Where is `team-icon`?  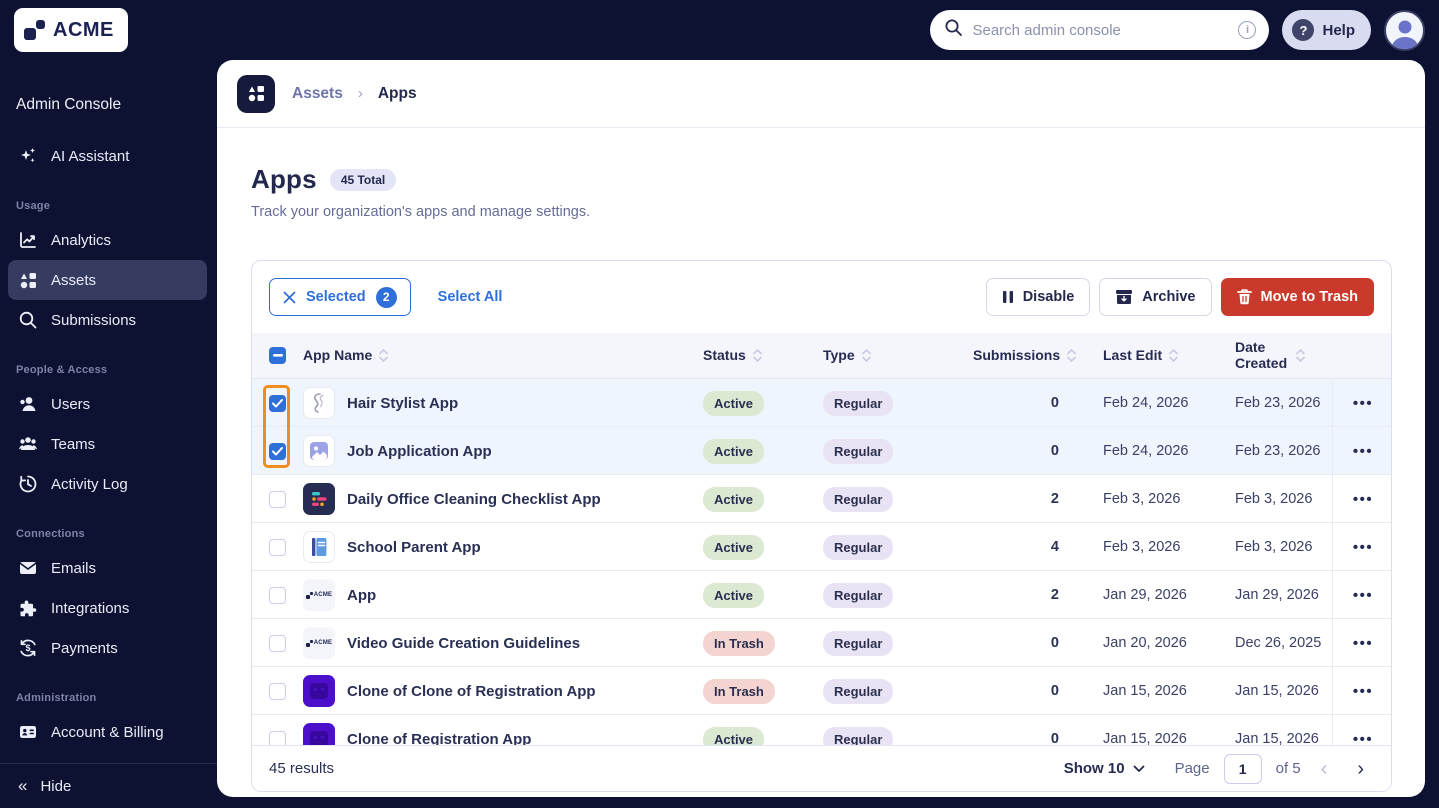
team-icon is located at coordinates (28, 444).